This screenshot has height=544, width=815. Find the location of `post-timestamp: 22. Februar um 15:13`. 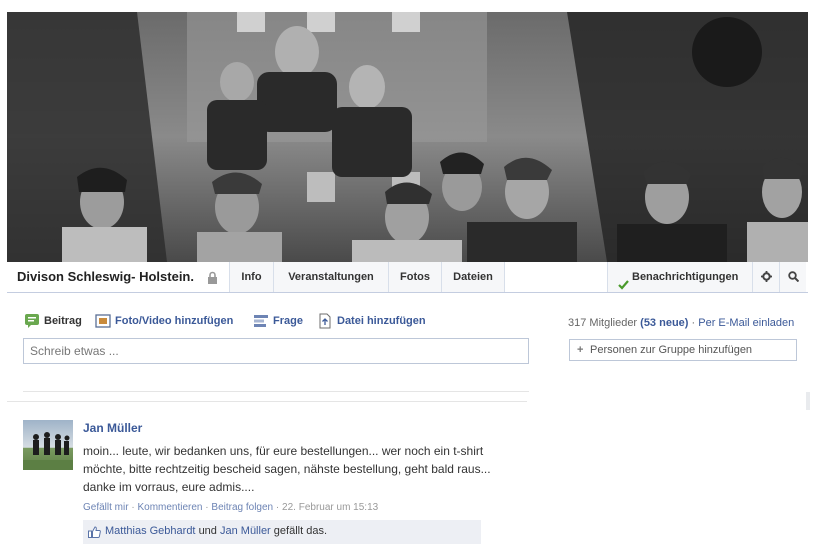

post-timestamp: 22. Februar um 15:13 is located at coordinates (330, 507).